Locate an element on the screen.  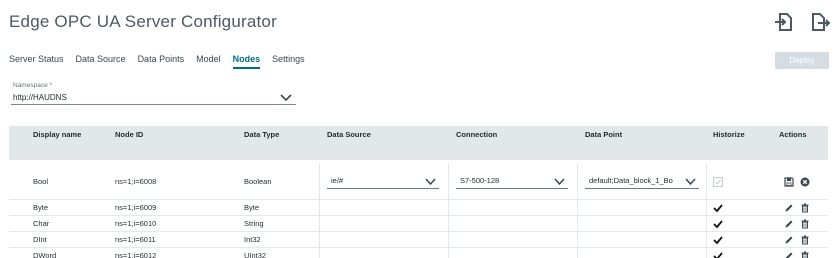
cell-data-type: Boolean is located at coordinates (258, 181).